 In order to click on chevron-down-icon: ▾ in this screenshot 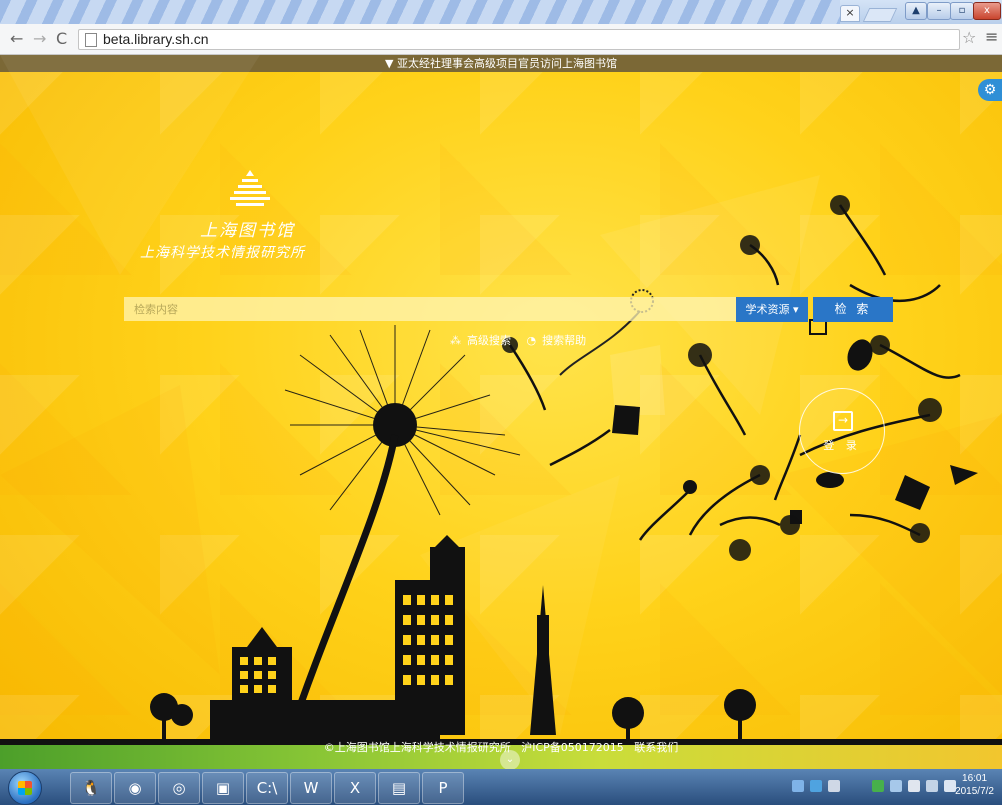, I will do `click(795, 309)`.